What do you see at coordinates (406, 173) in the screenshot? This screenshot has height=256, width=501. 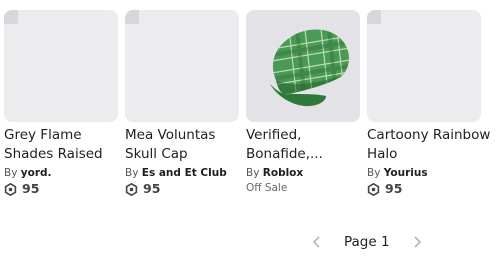 I see `creator-name: Yourius` at bounding box center [406, 173].